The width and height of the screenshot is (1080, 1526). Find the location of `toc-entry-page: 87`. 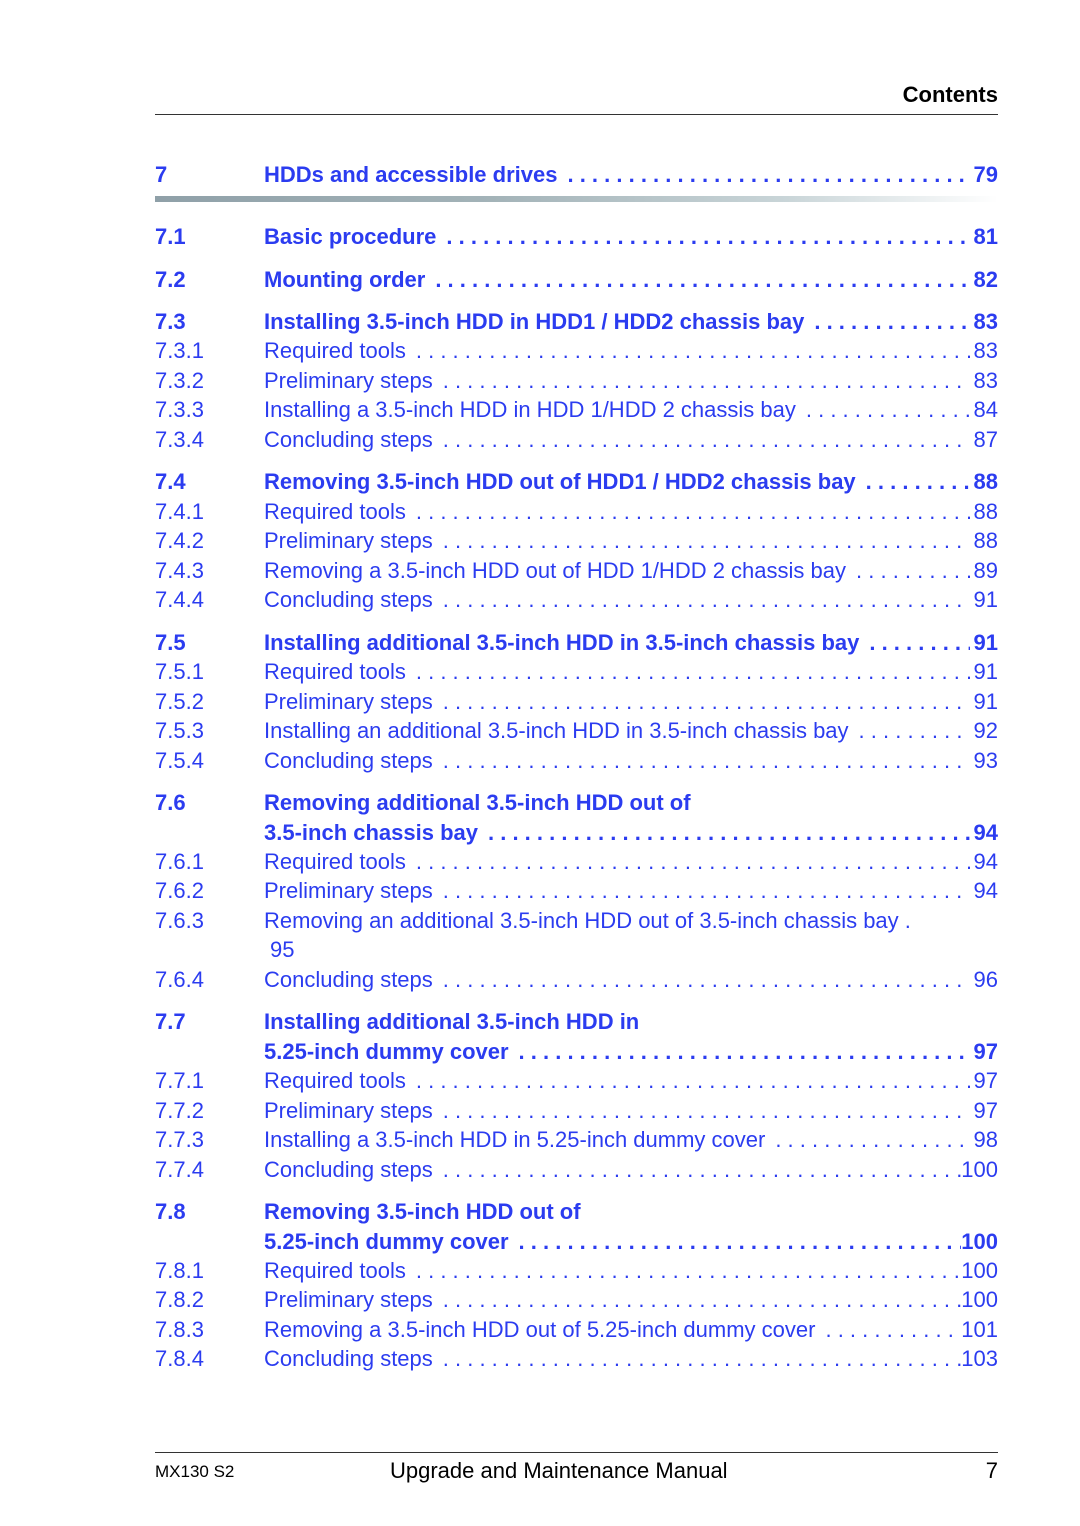

toc-entry-page: 87 is located at coordinates (985, 439).